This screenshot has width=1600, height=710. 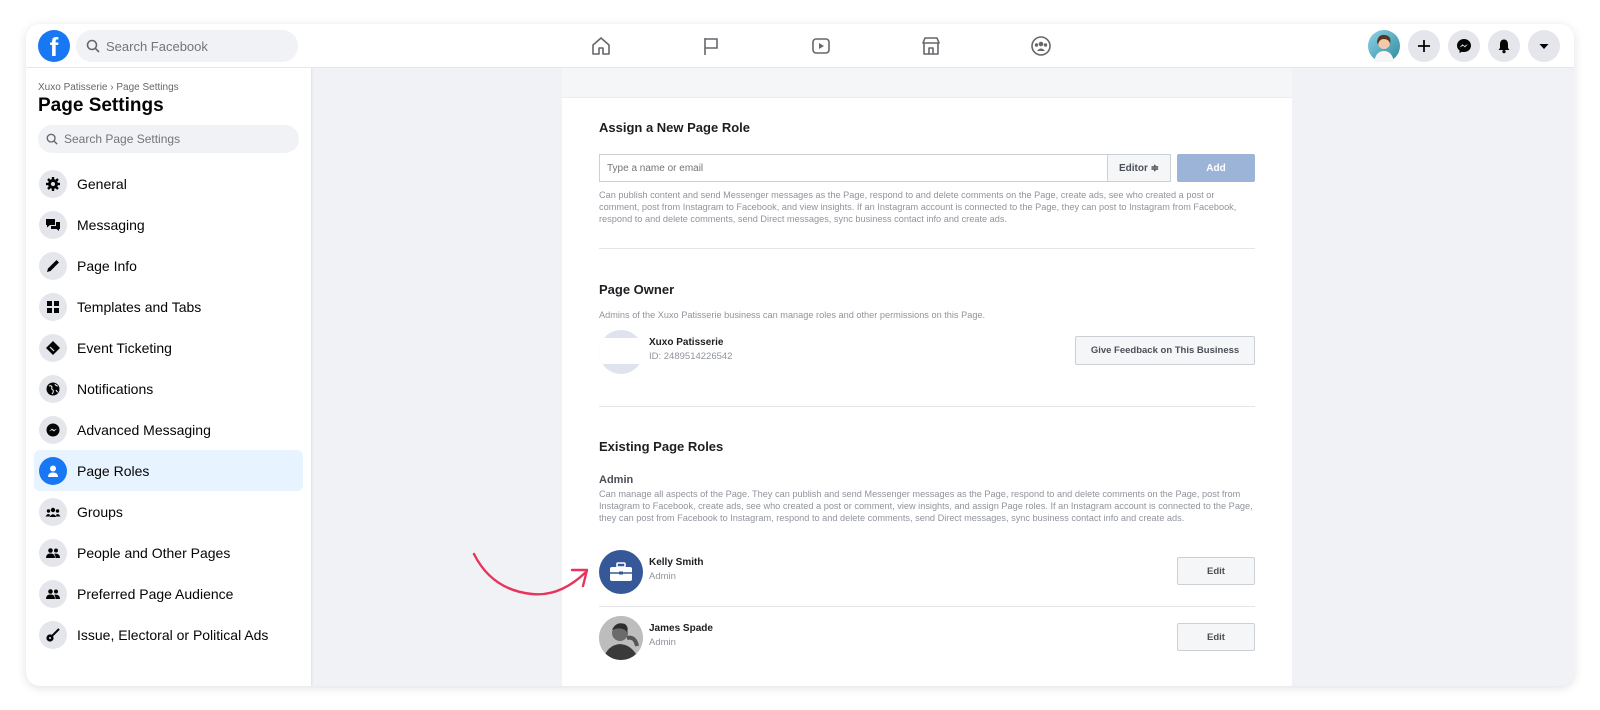 I want to click on sidebar-item-label: Advanced Messaging, so click(x=144, y=429).